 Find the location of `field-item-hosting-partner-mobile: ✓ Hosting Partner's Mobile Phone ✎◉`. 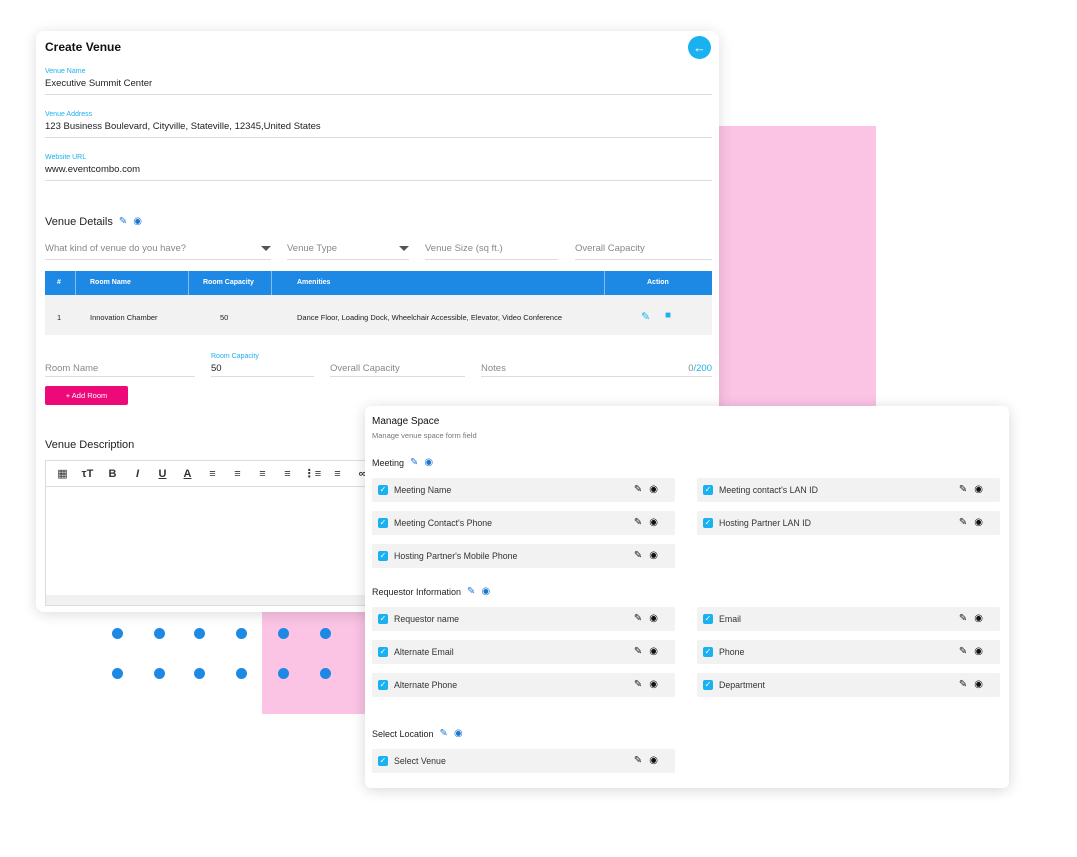

field-item-hosting-partner-mobile: ✓ Hosting Partner's Mobile Phone ✎◉ is located at coordinates (523, 556).